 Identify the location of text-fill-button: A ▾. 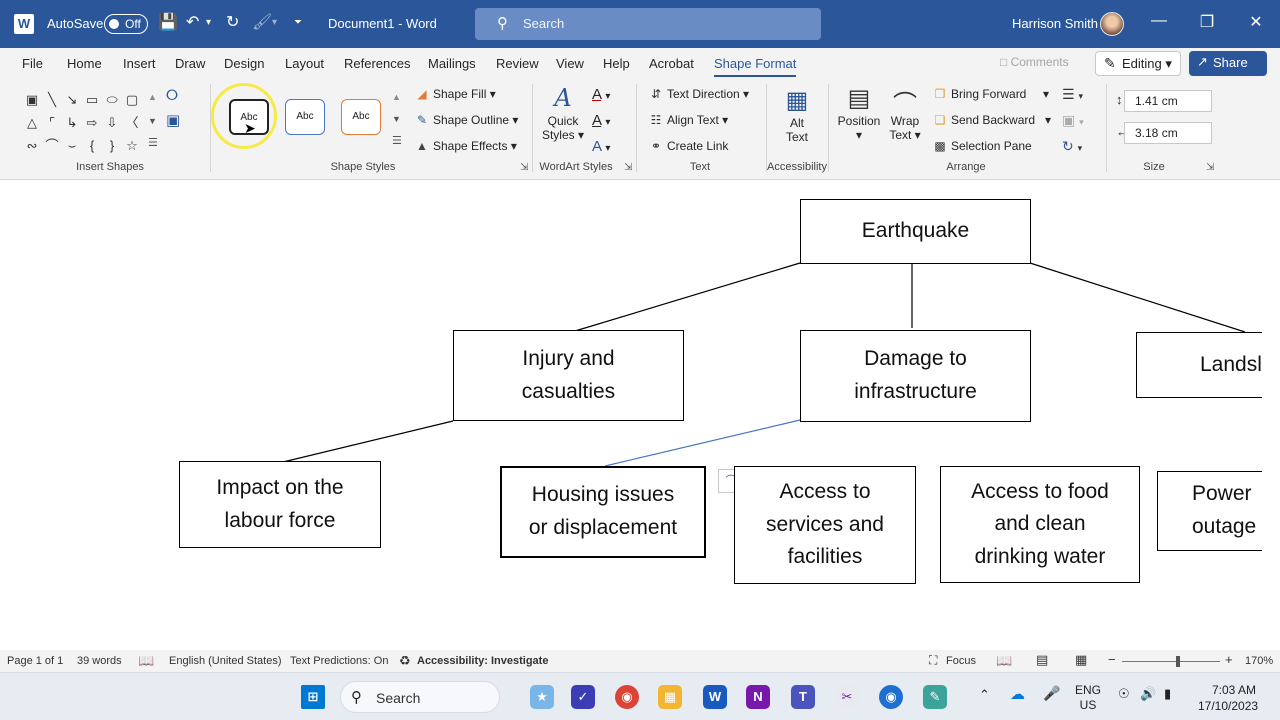
(601, 94).